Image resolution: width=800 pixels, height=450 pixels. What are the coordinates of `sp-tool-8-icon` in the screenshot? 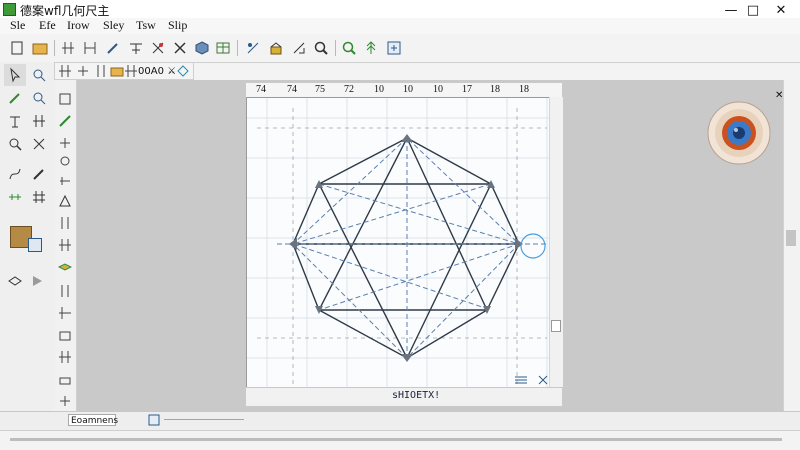 It's located at (65, 245).